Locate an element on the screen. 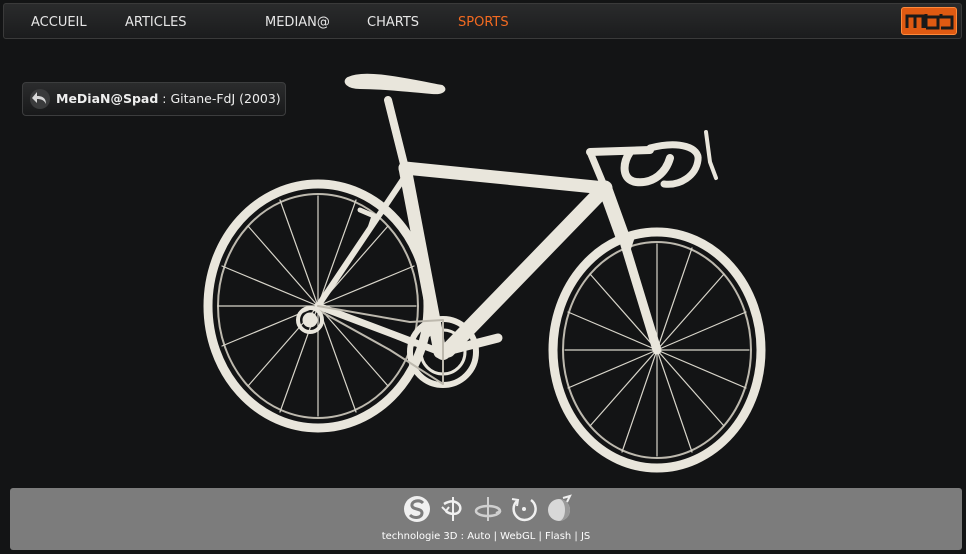 The width and height of the screenshot is (966, 554). back-arrow-icon is located at coordinates (40, 99).